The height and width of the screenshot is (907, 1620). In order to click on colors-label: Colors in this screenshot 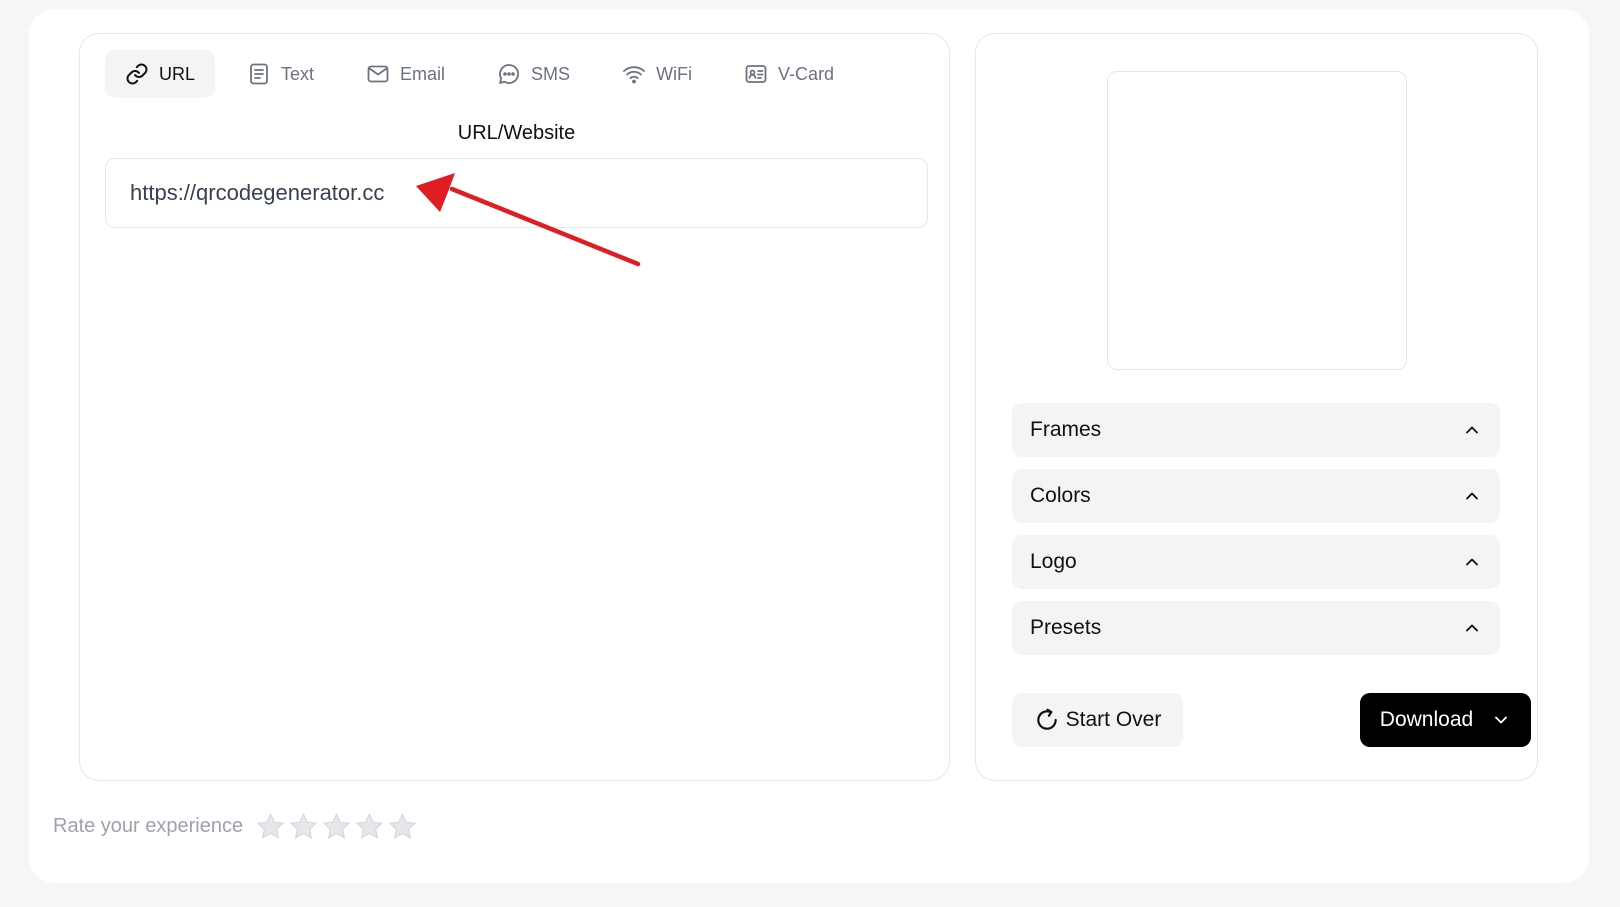, I will do `click(1060, 495)`.